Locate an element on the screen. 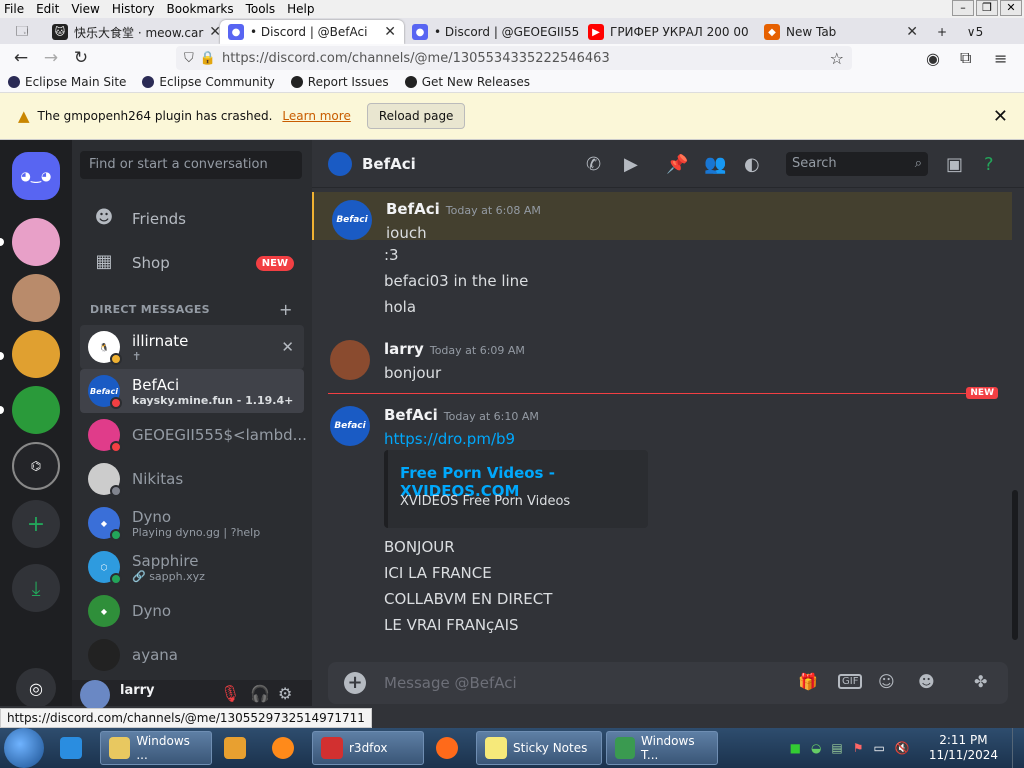  dm-item-nikitas: Nikitas is located at coordinates (192, 479).